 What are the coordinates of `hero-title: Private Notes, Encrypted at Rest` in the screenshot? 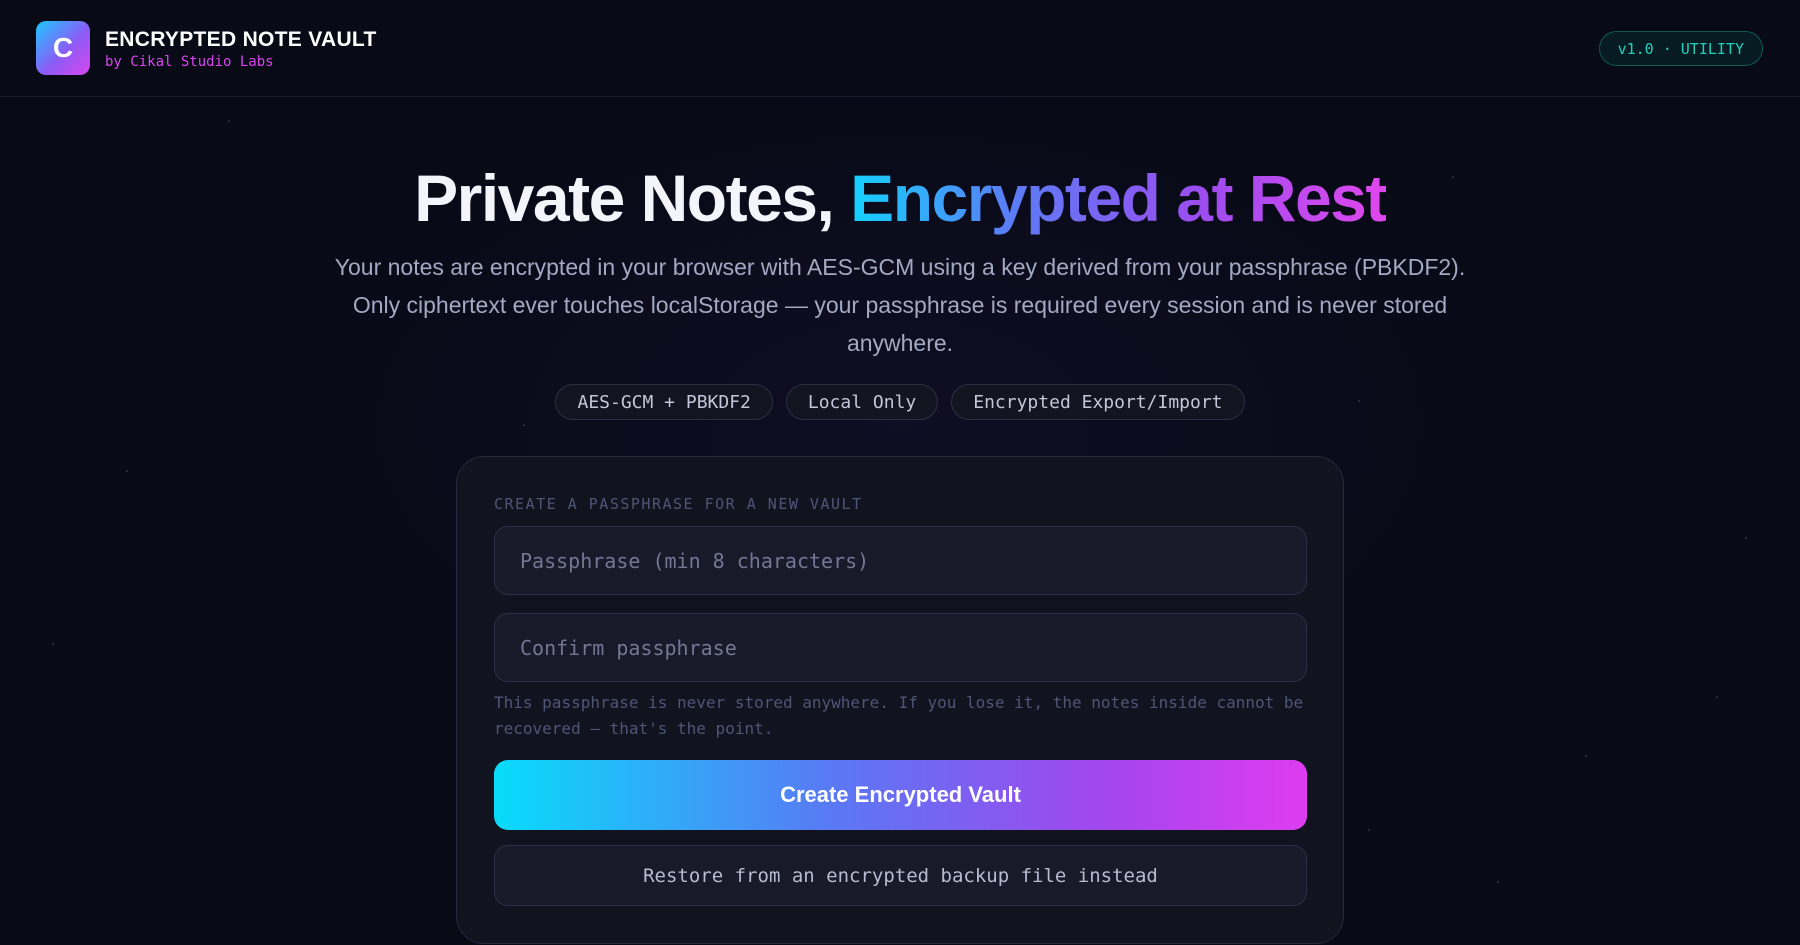 It's located at (900, 198).